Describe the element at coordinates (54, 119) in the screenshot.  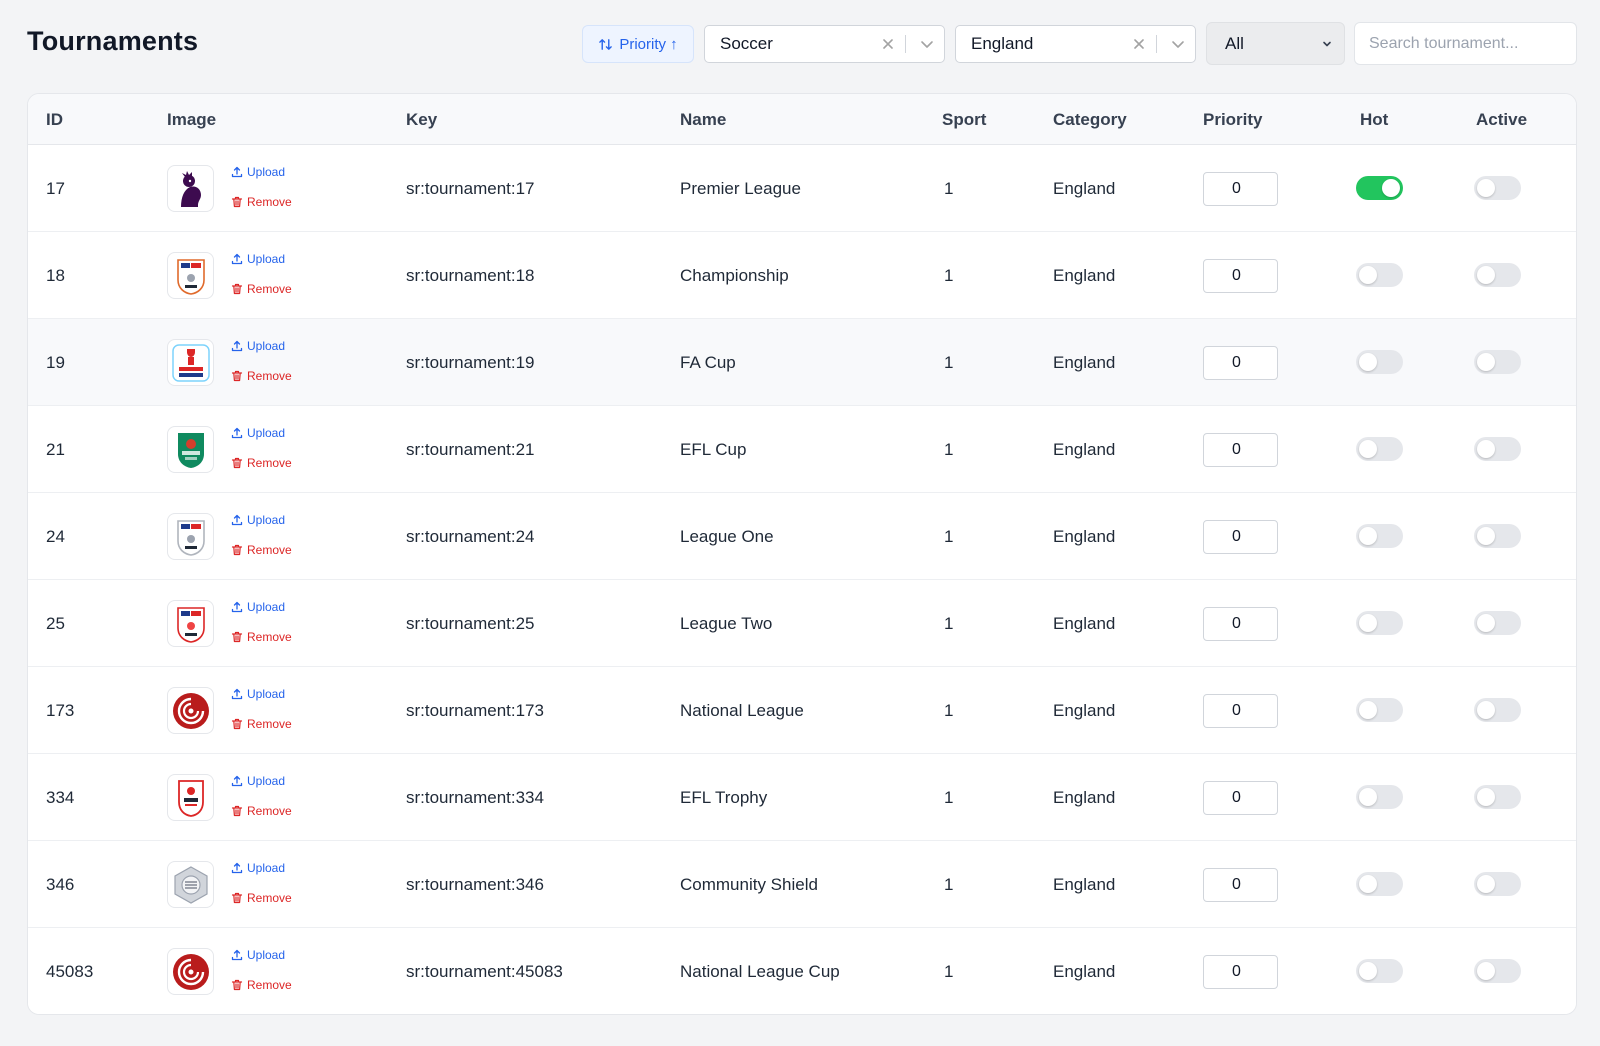
I see `column-header-id: ID` at that location.